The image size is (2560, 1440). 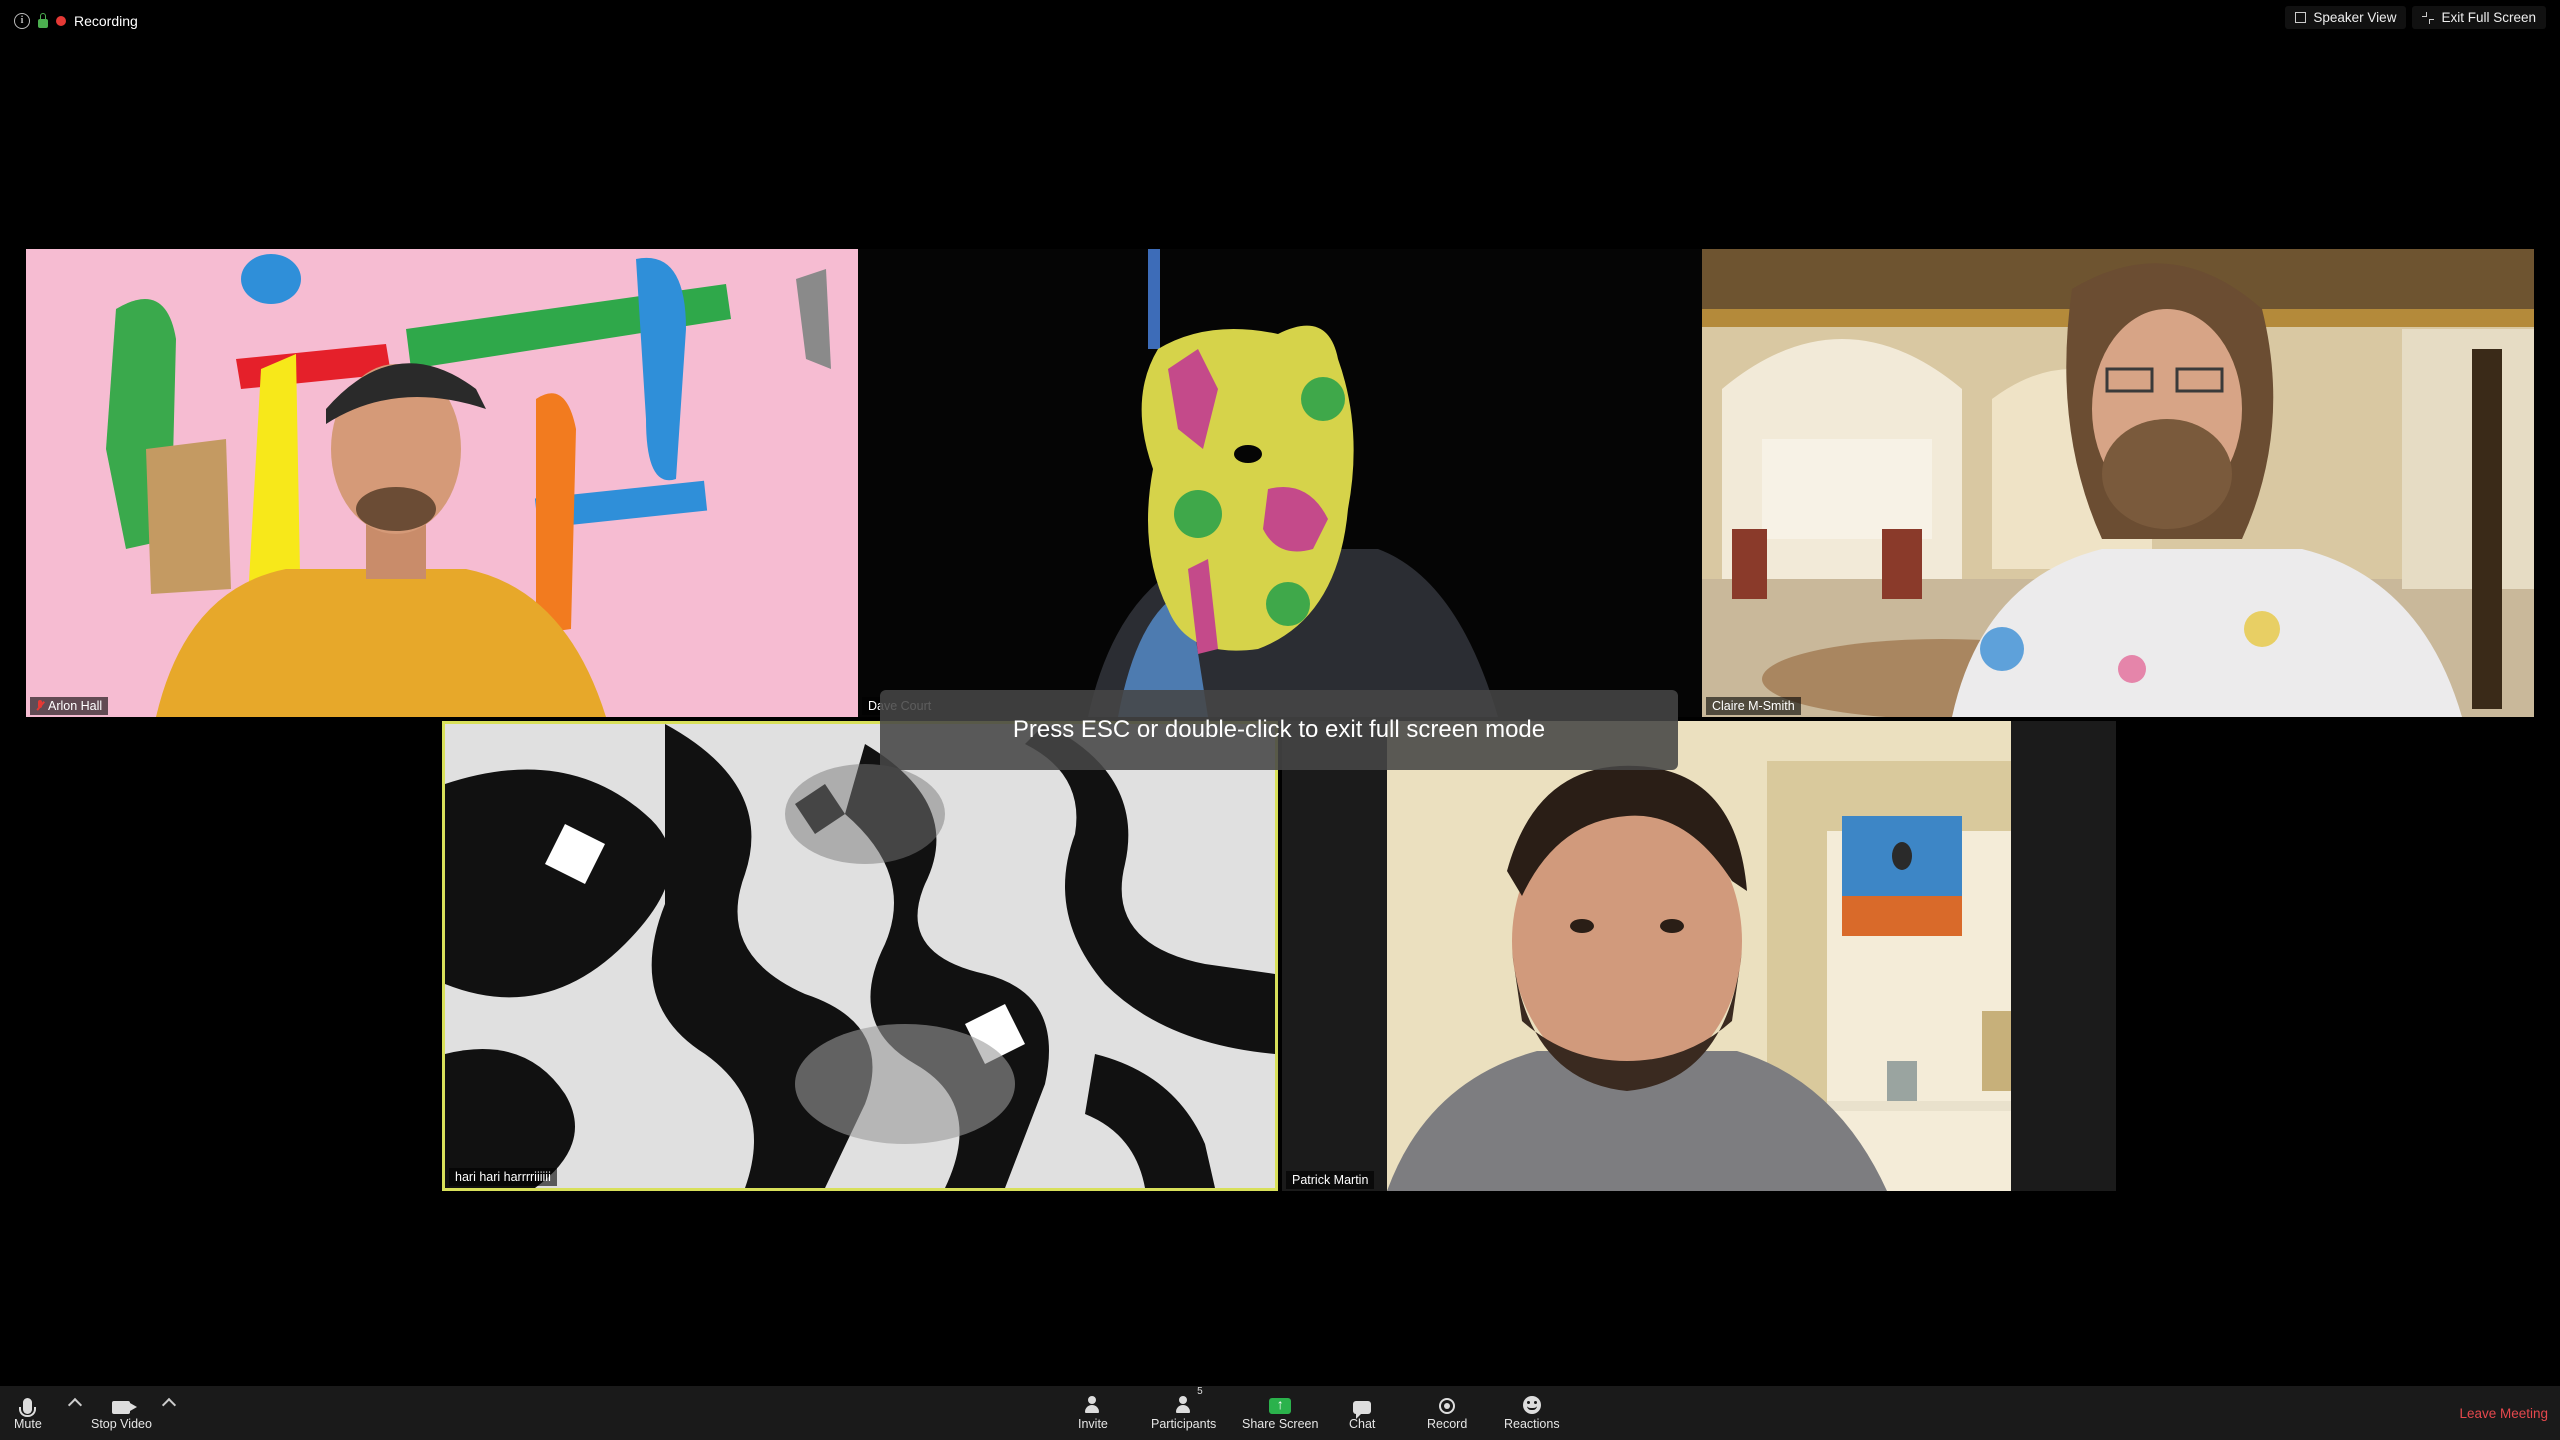 I want to click on video-camera-icon, so click(x=125, y=1407).